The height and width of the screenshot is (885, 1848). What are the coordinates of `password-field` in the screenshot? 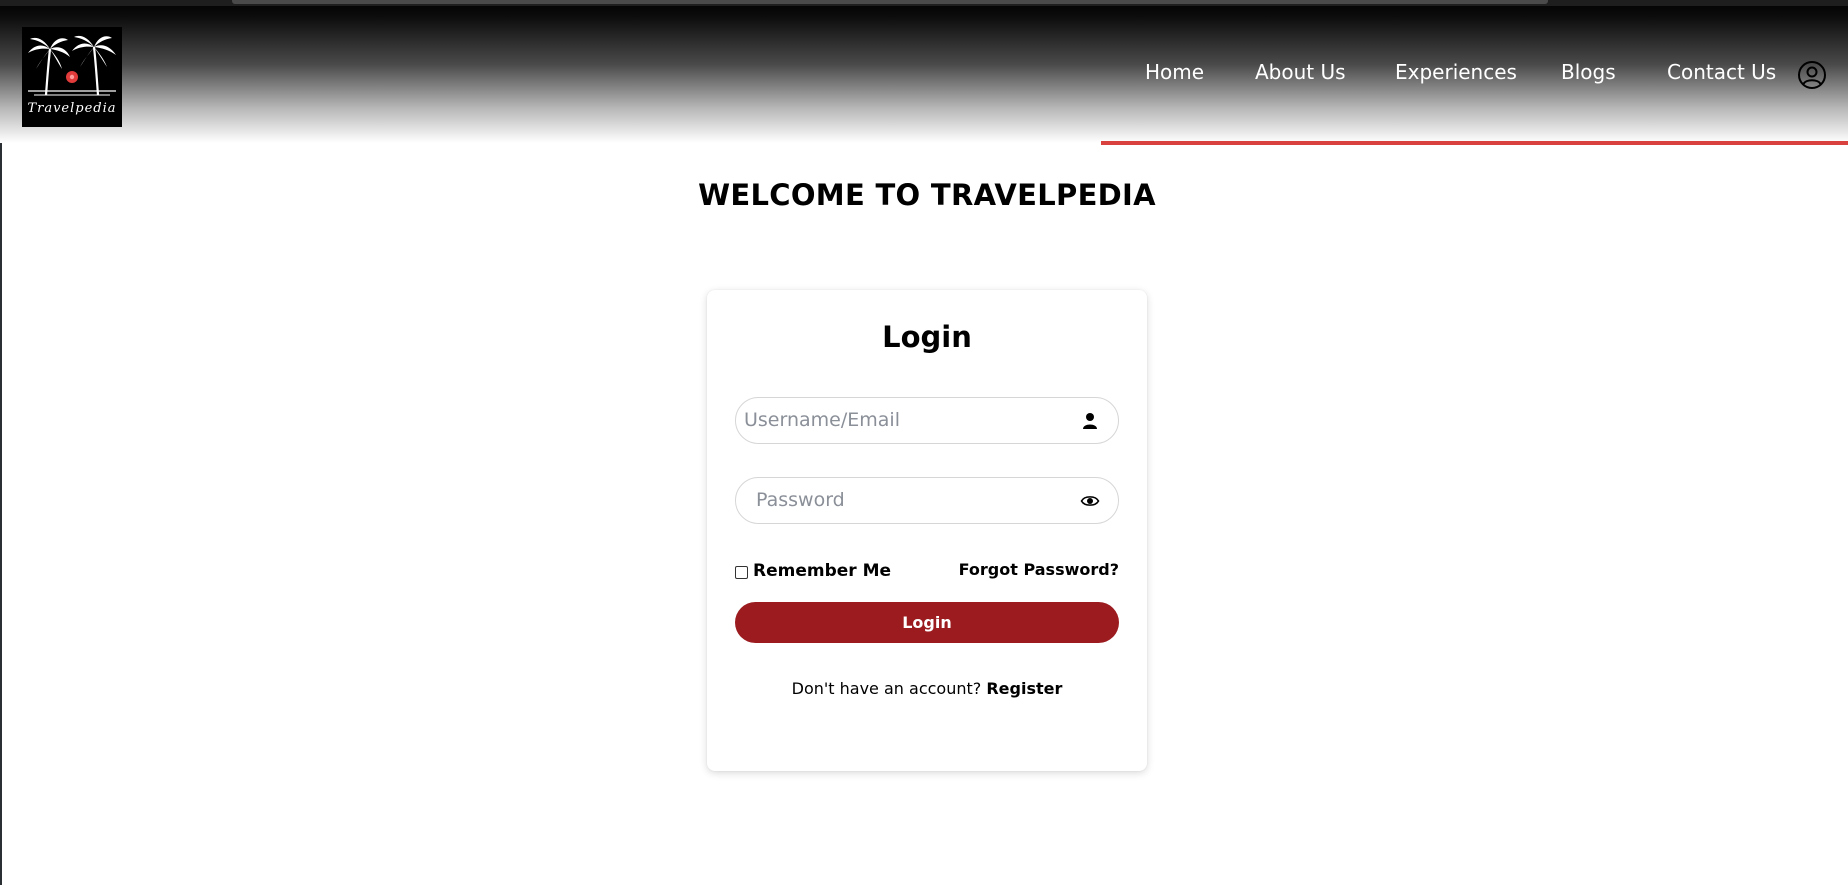 It's located at (927, 500).